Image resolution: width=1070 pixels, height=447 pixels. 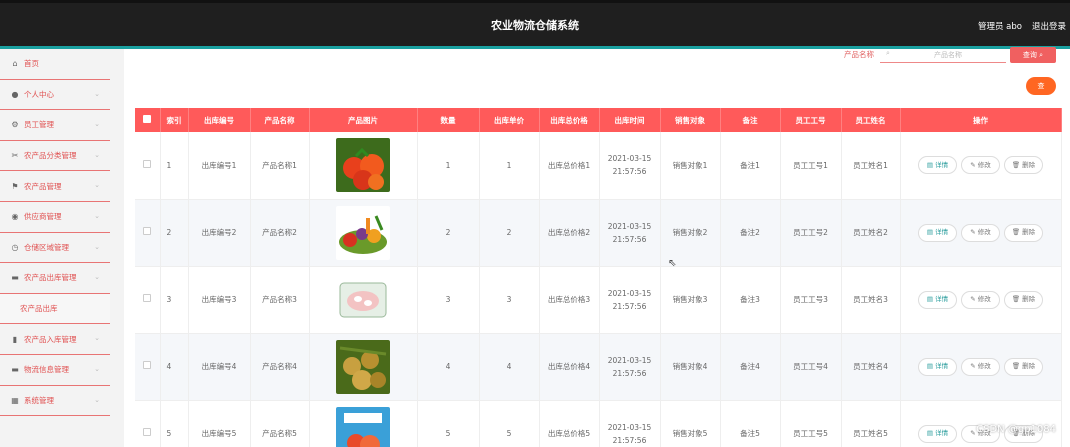 What do you see at coordinates (690, 423) in the screenshot?
I see `cell-buyer: 销售对象5` at bounding box center [690, 423].